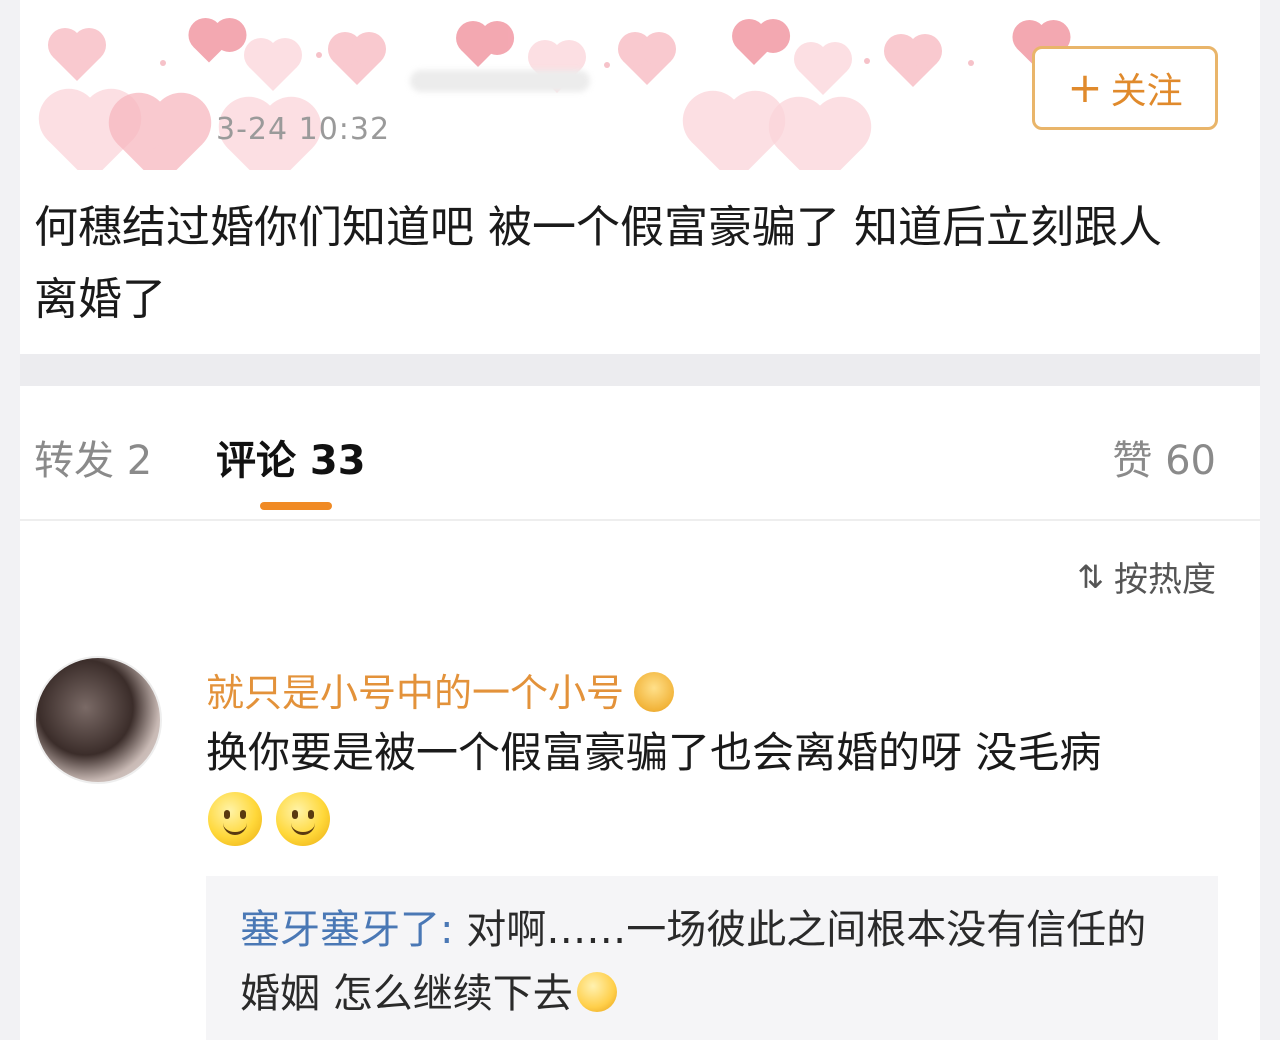 This screenshot has width=1280, height=1040. I want to click on avatar, so click(98, 720).